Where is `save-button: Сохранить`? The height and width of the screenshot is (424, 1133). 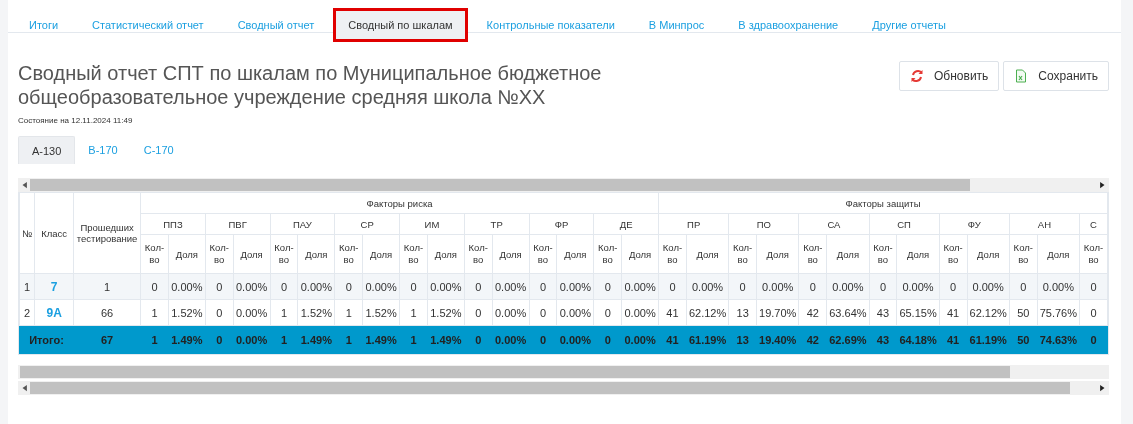 save-button: Сохранить is located at coordinates (1056, 76).